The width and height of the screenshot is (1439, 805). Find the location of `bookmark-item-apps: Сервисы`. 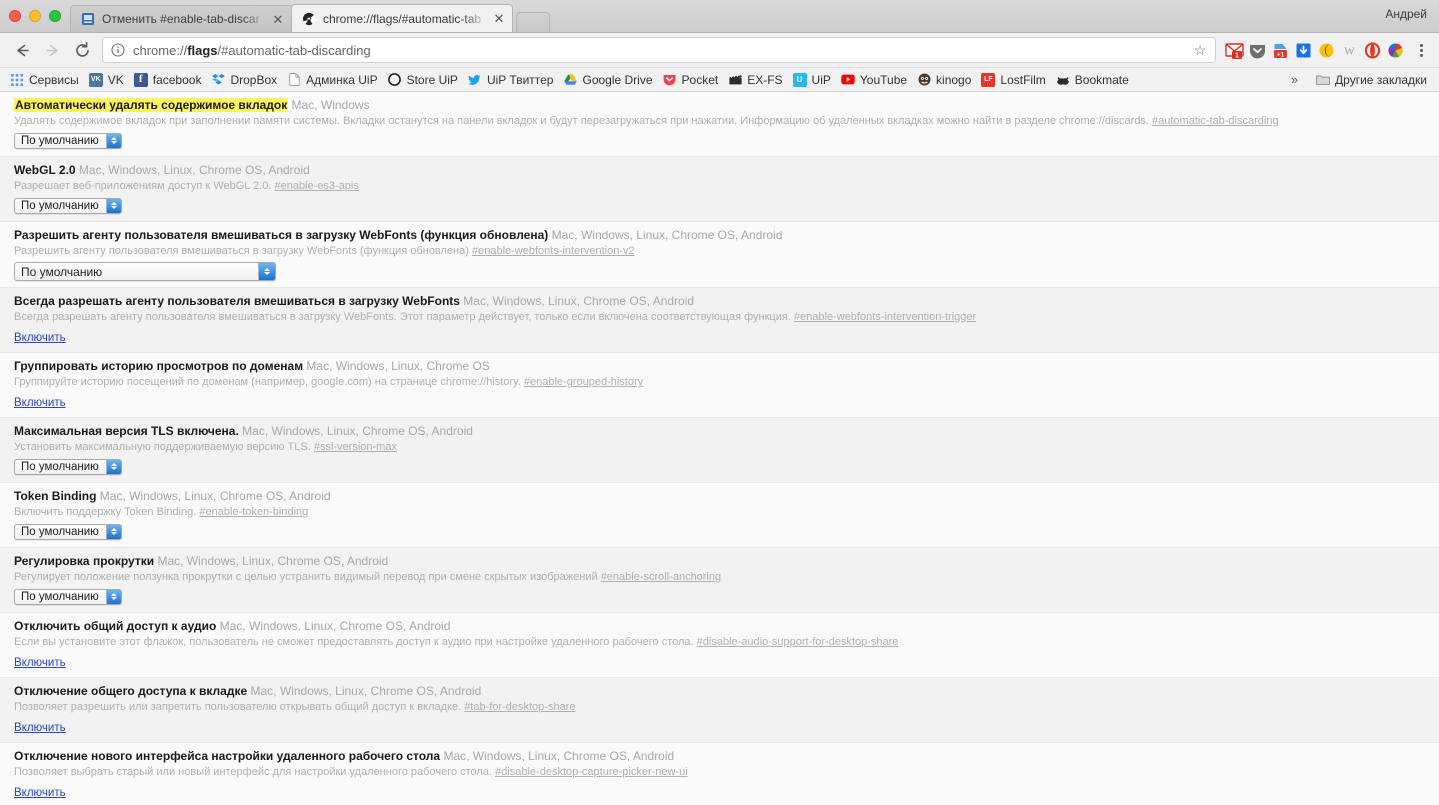

bookmark-item-apps: Сервисы is located at coordinates (45, 80).